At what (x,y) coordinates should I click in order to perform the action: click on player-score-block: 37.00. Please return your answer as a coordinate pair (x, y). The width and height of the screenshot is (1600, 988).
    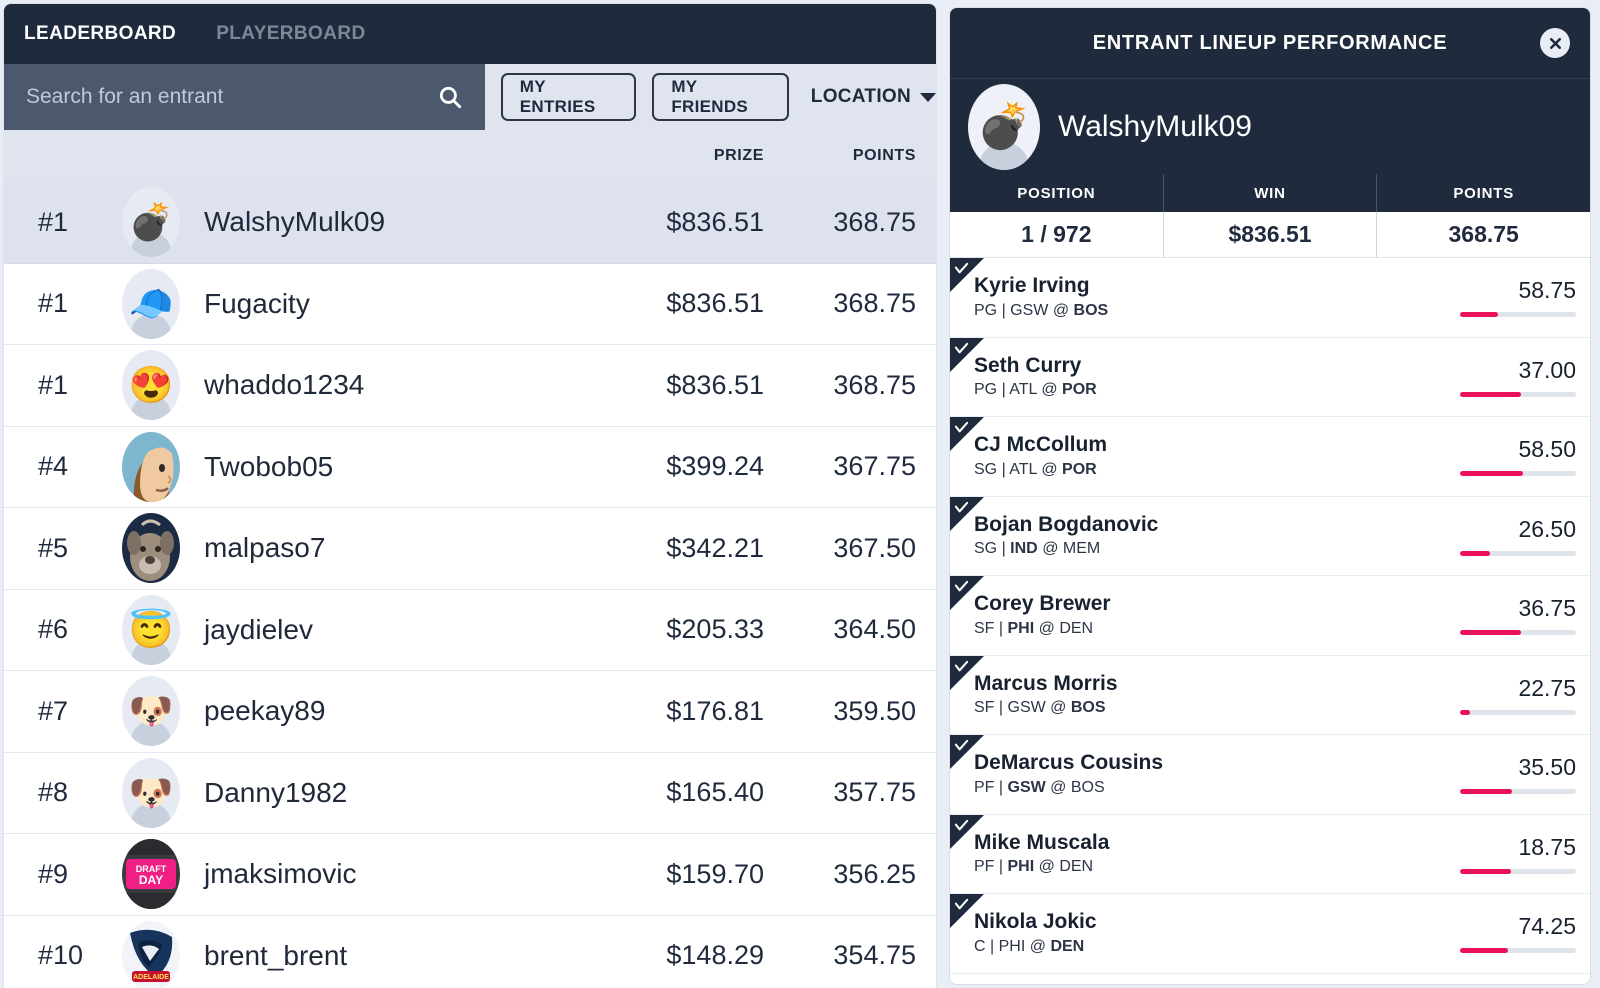
    Looking at the image, I should click on (1516, 377).